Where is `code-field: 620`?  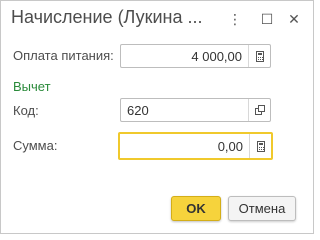
code-field: 620 is located at coordinates (195, 110).